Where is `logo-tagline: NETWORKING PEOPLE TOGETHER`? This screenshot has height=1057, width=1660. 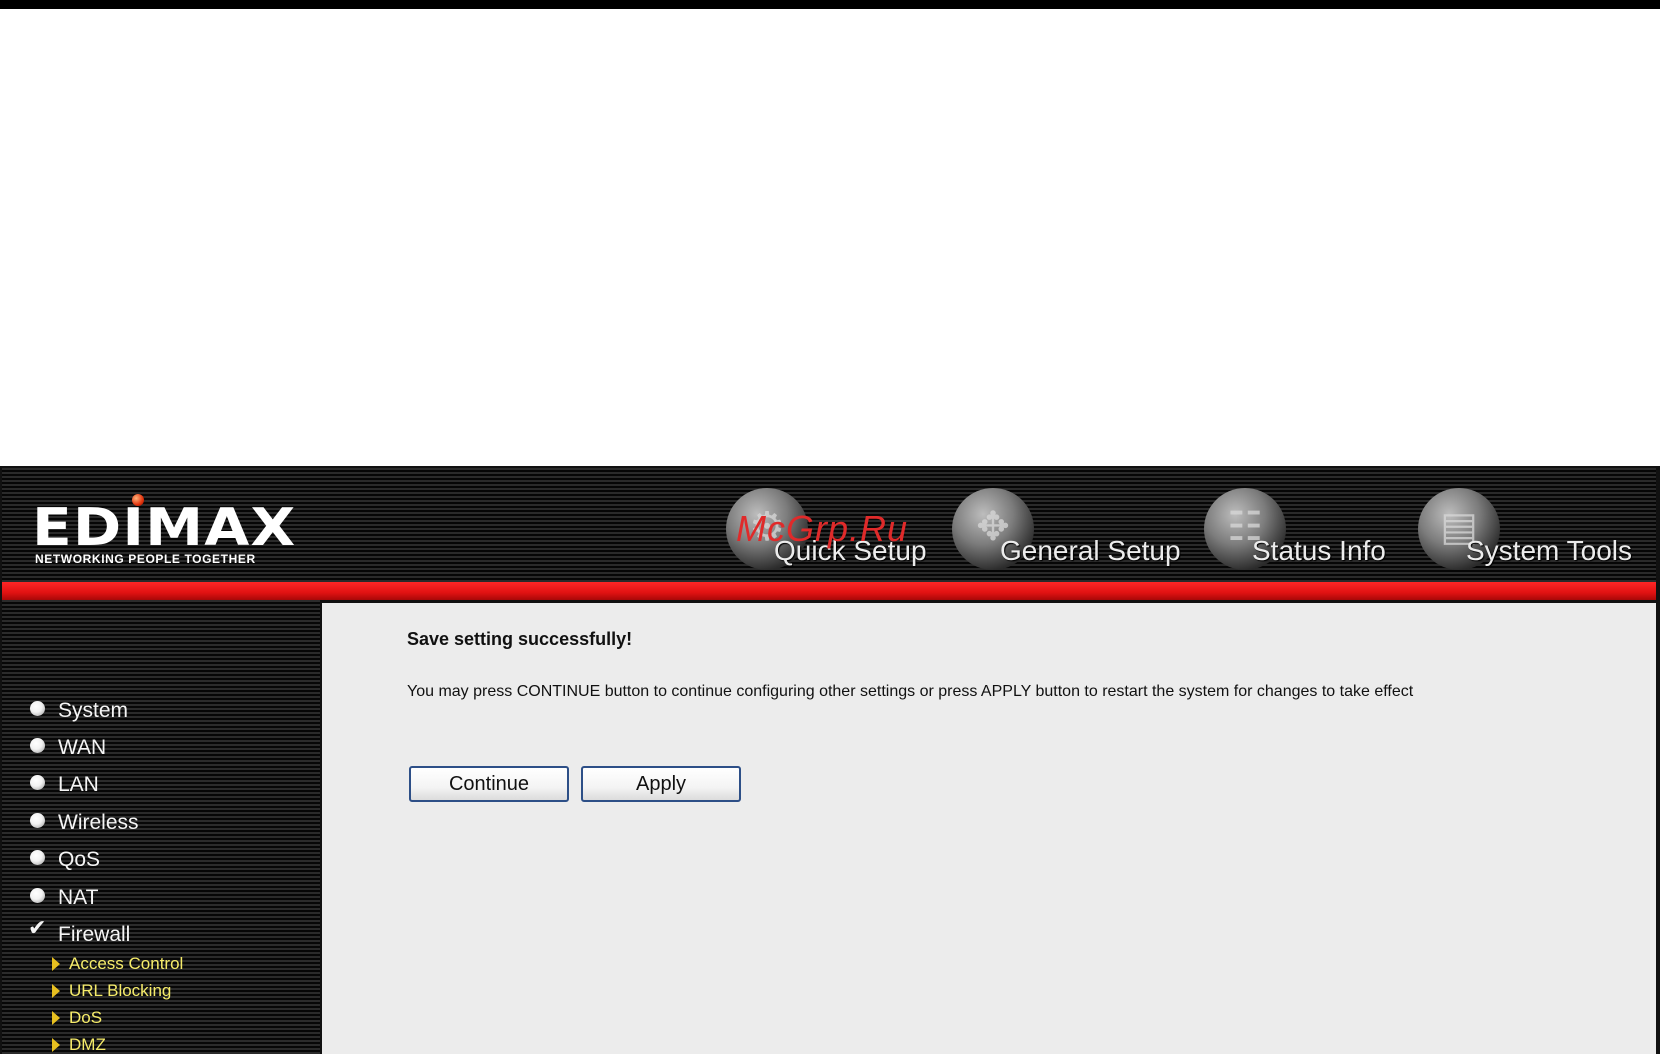
logo-tagline: NETWORKING PEOPLE TOGETHER is located at coordinates (145, 559).